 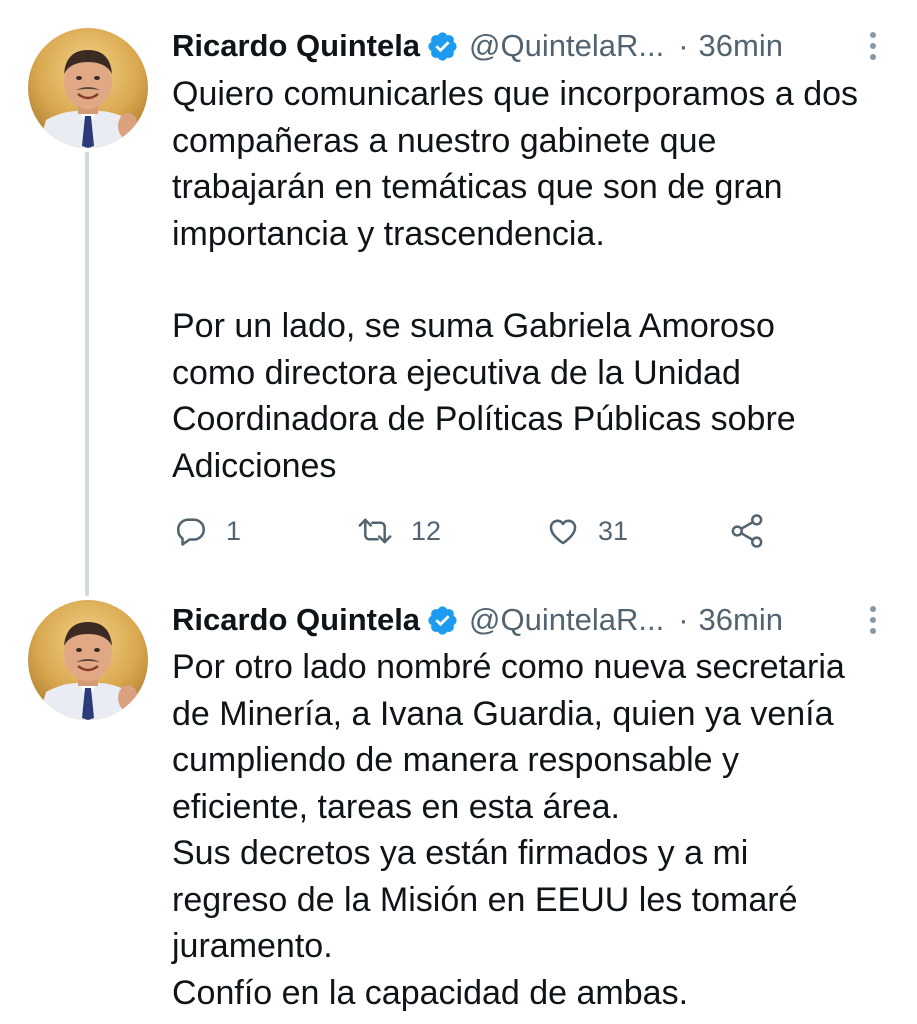 What do you see at coordinates (456, 760) in the screenshot?
I see `text-line: cumpliendo de manera responsable y` at bounding box center [456, 760].